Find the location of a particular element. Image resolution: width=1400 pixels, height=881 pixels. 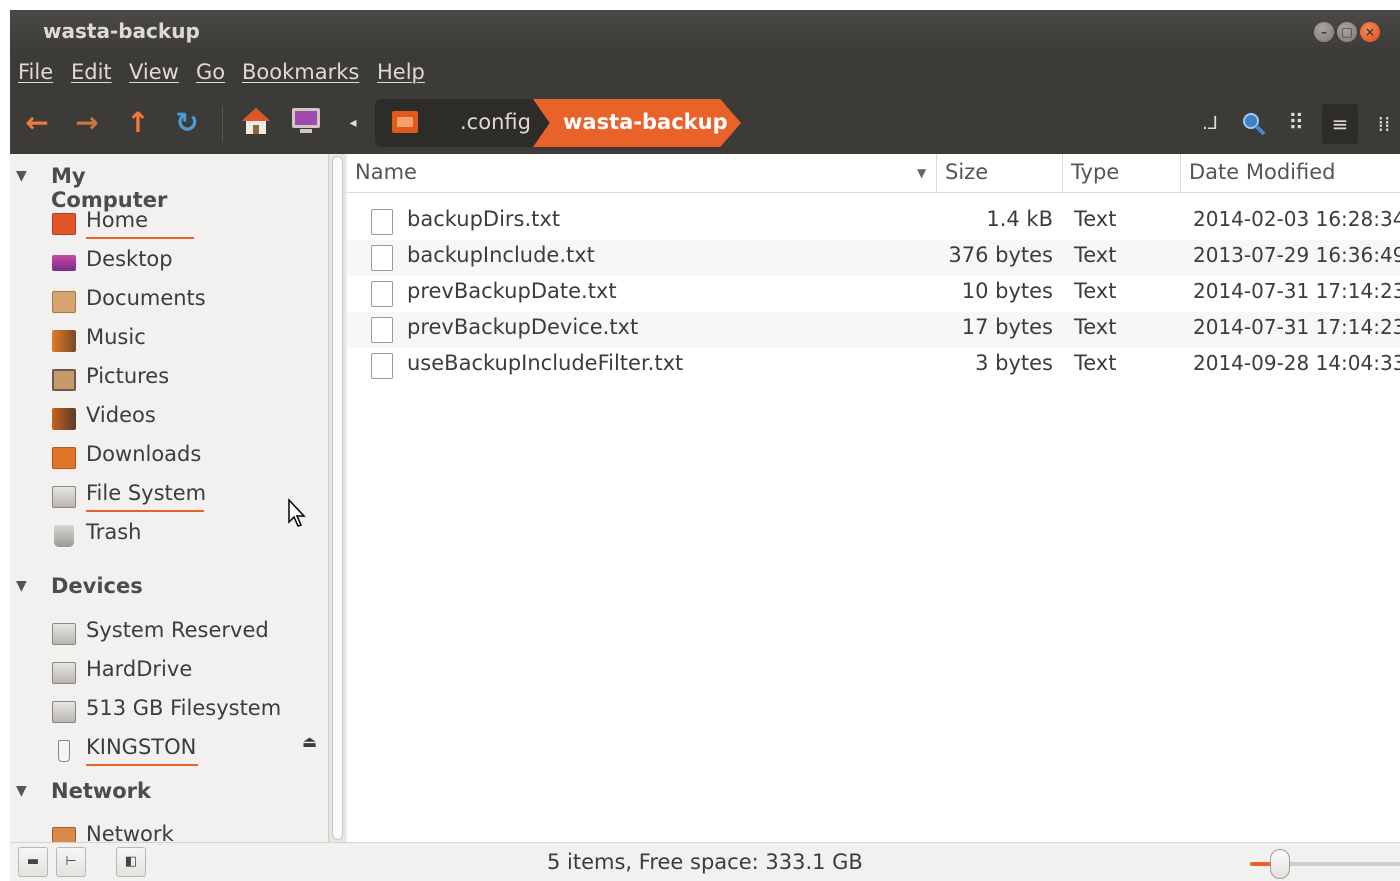

sidebar-toggle-icon: ◧ is located at coordinates (131, 861).